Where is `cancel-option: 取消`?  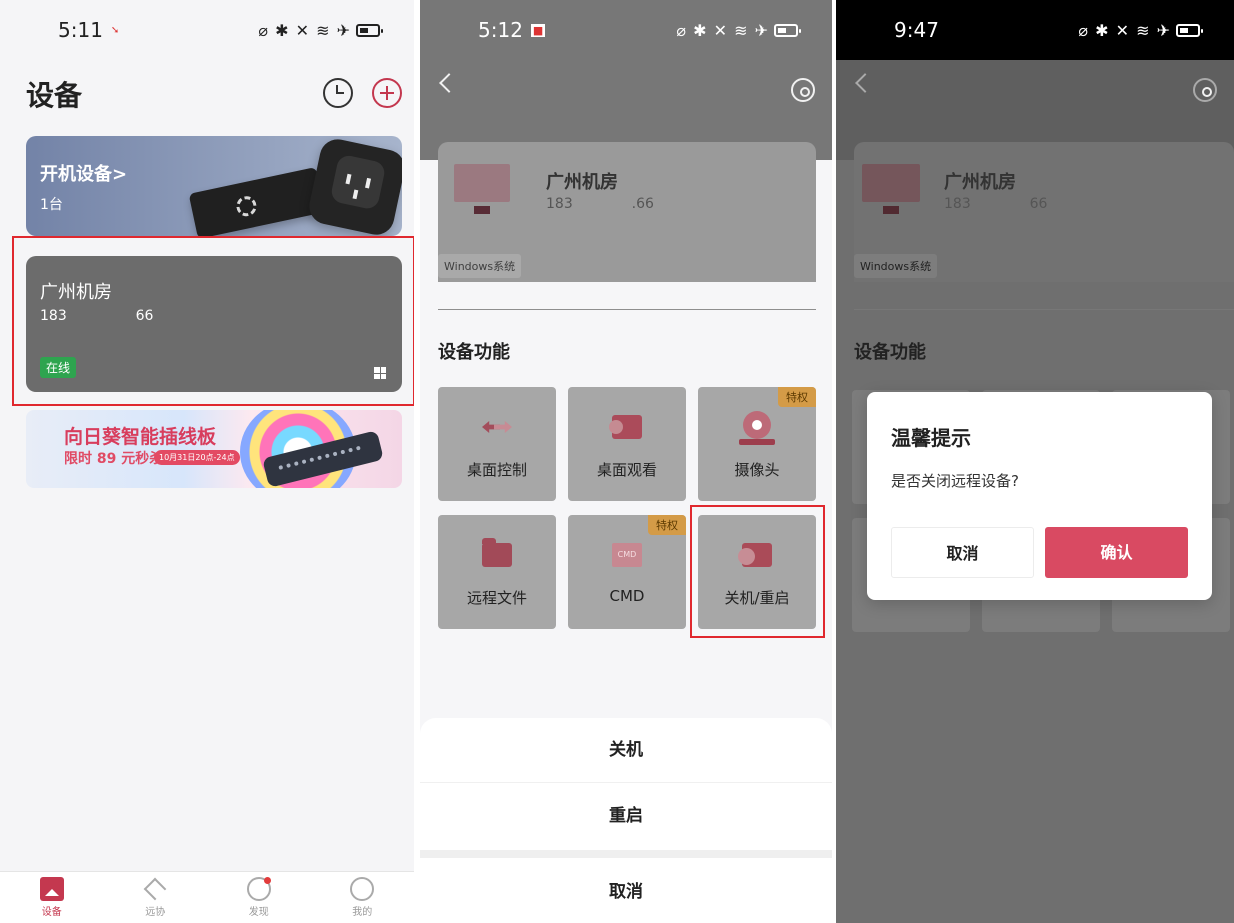
cancel-option: 取消 is located at coordinates (626, 891).